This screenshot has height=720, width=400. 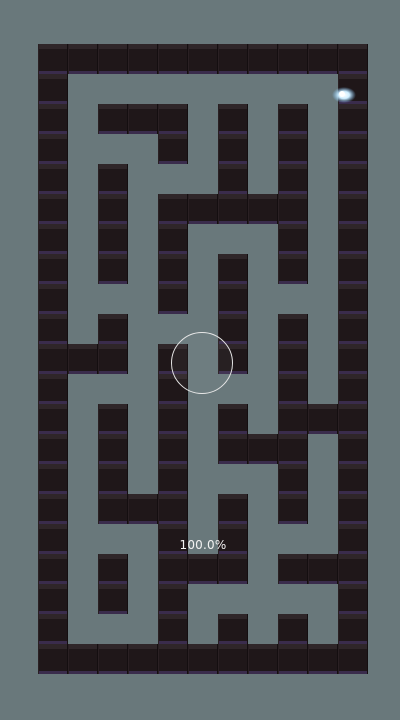 I want to click on progress-percentage: 100.0%, so click(x=203, y=545).